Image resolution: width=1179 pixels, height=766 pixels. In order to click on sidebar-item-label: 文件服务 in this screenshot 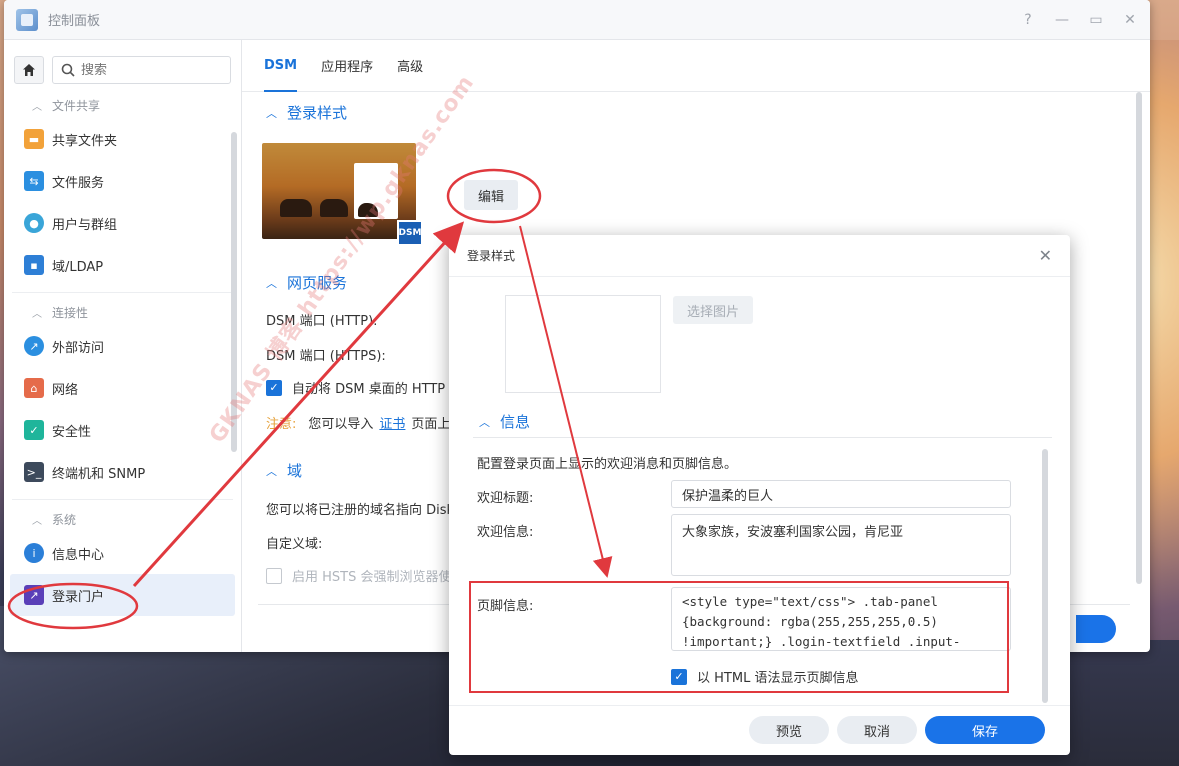, I will do `click(78, 183)`.